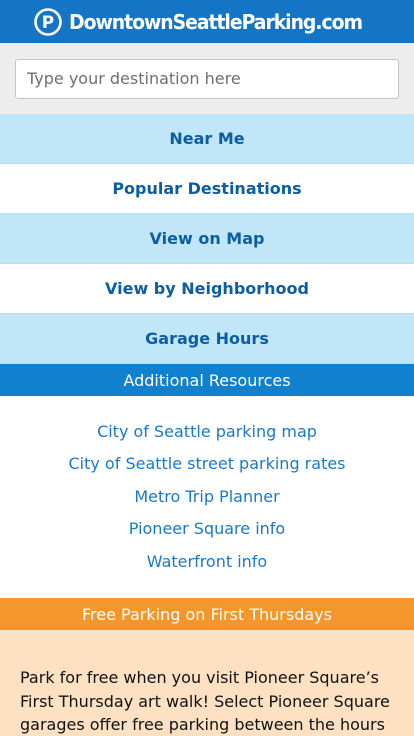 This screenshot has width=414, height=736. Describe the element at coordinates (207, 289) in the screenshot. I see `nav-view-by-neighborhood: View by Neighborhood` at that location.